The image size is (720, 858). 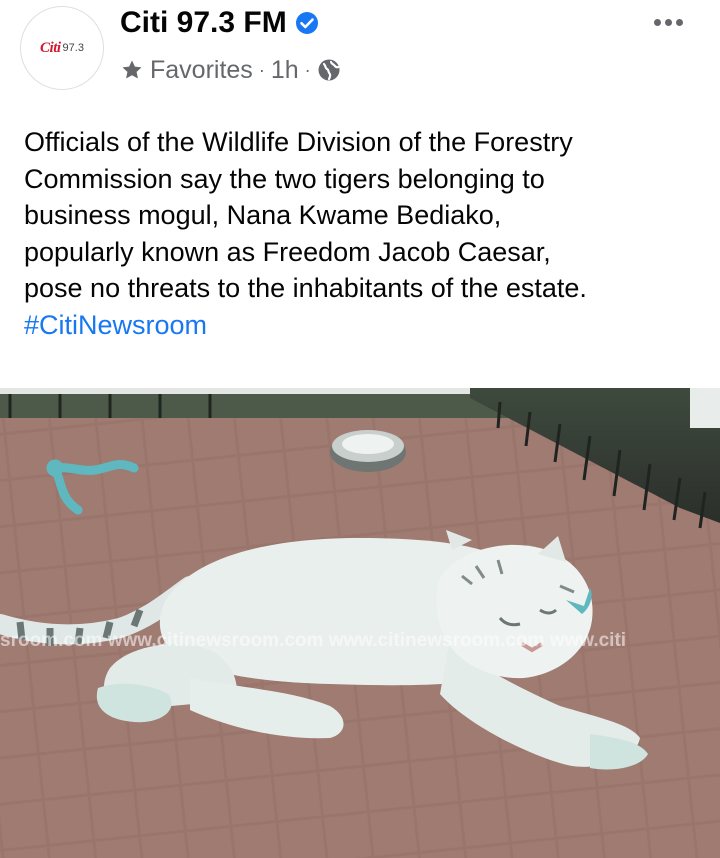 What do you see at coordinates (285, 70) in the screenshot?
I see `post-timestamp: 1h` at bounding box center [285, 70].